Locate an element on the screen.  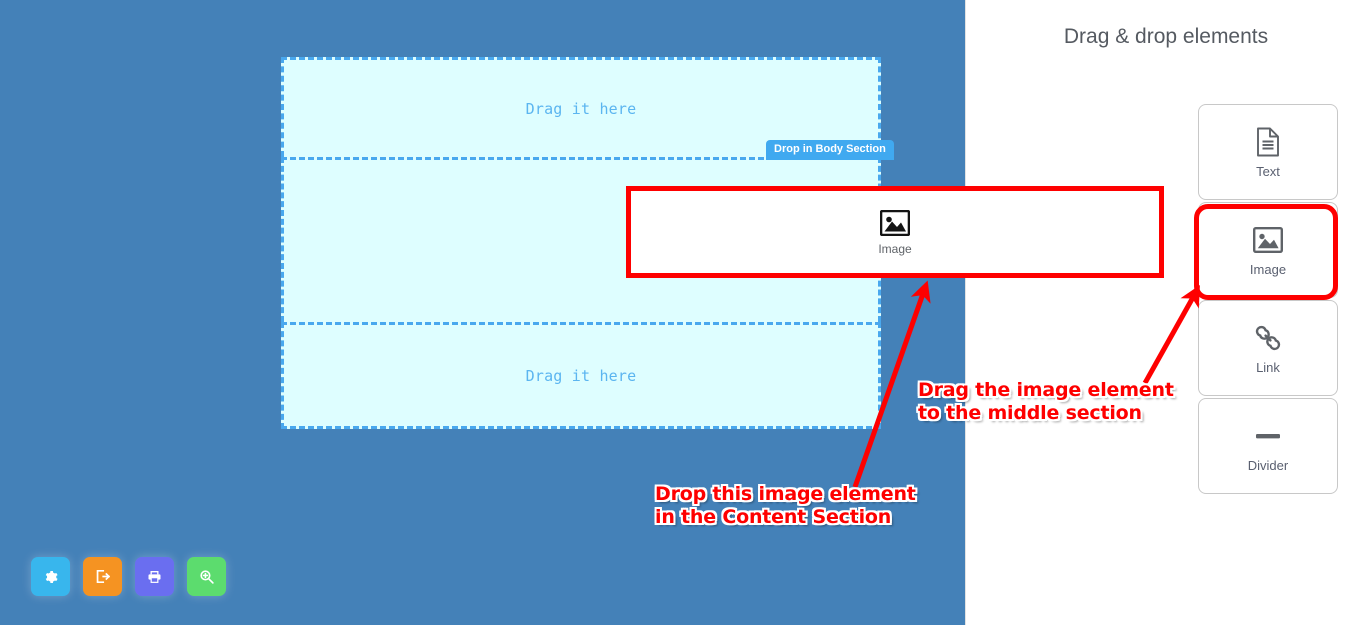
drop-target-badge: Drop in Body Section is located at coordinates (830, 150).